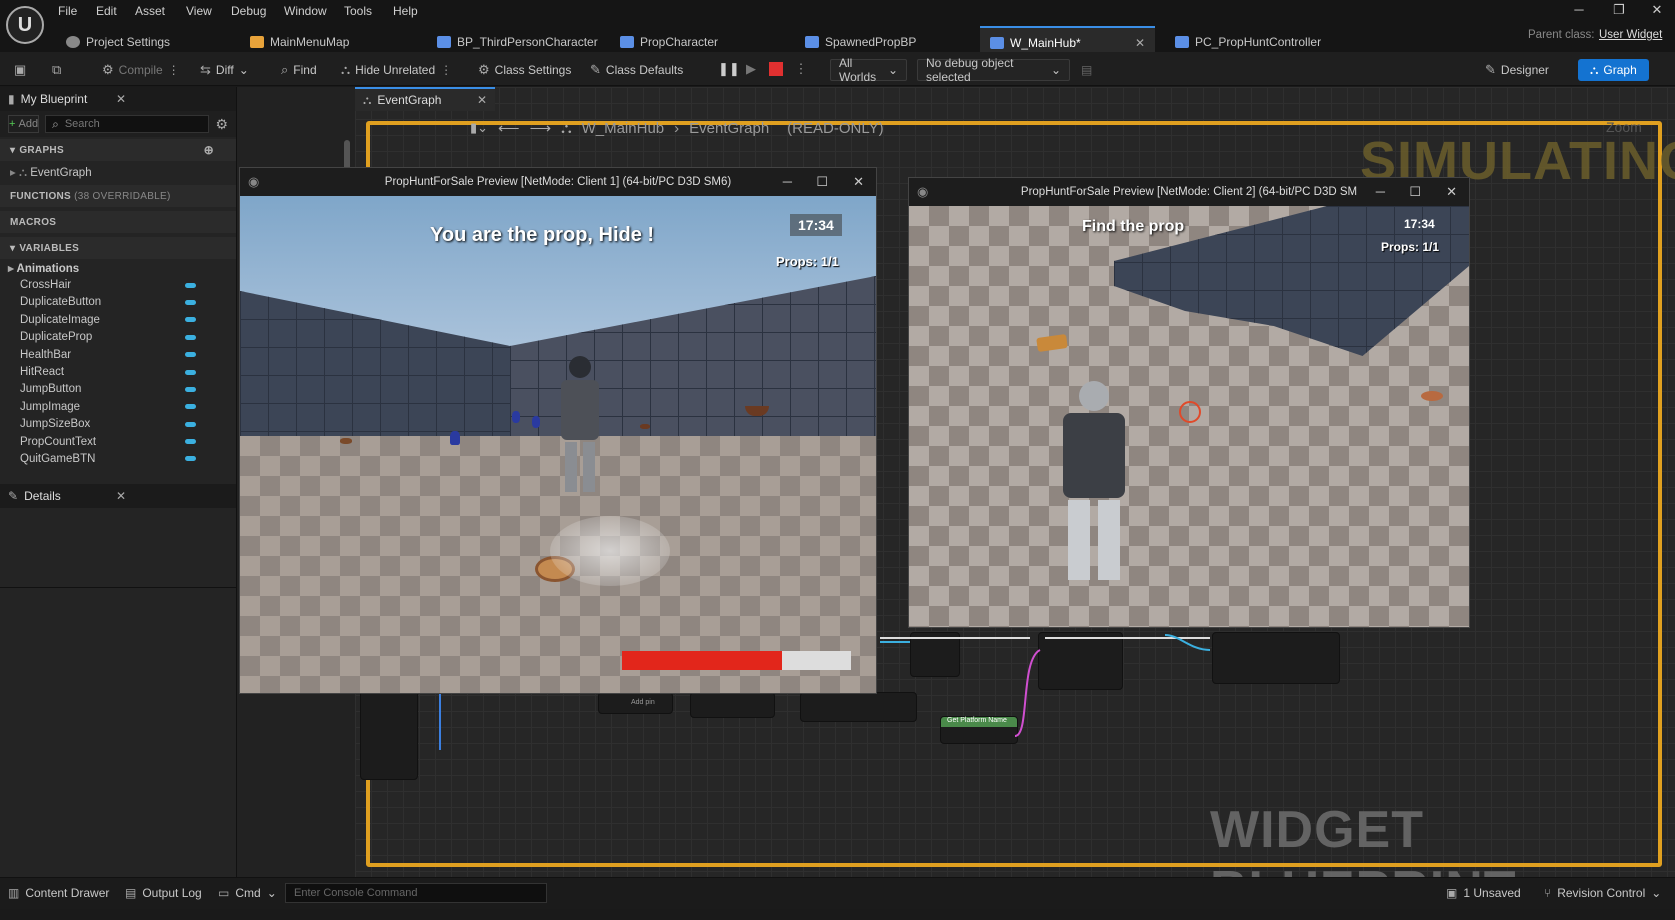 The height and width of the screenshot is (920, 1675). I want to click on add-graph-icon: ⊕, so click(209, 150).